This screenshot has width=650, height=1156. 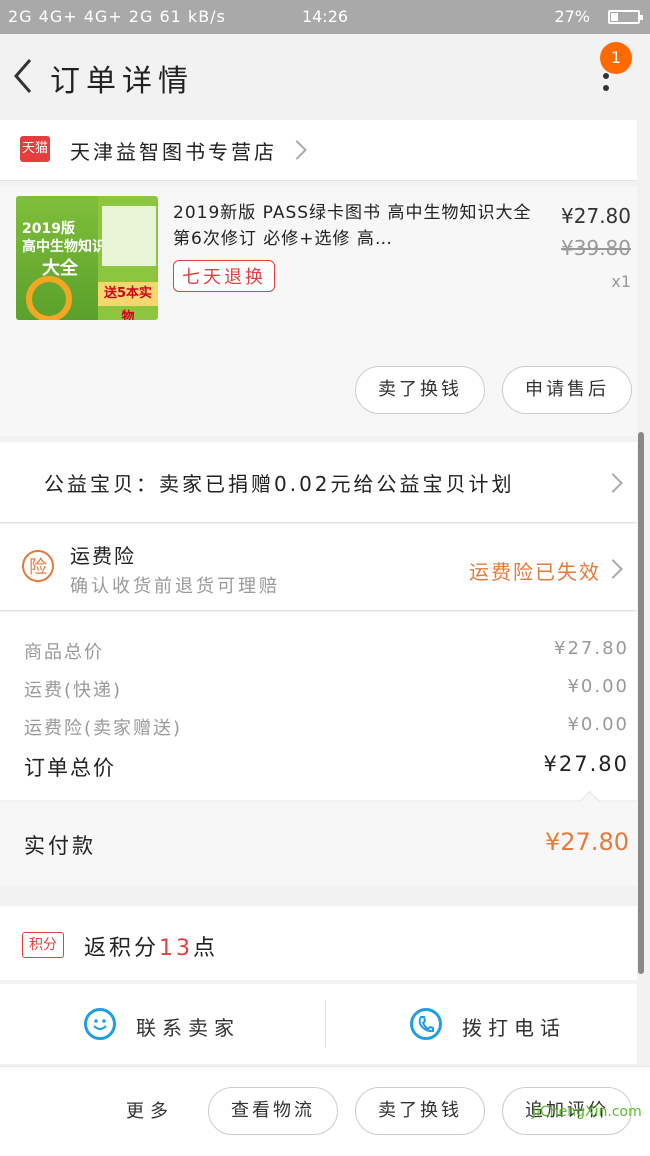 What do you see at coordinates (24, 76) in the screenshot?
I see `back-arrow-icon` at bounding box center [24, 76].